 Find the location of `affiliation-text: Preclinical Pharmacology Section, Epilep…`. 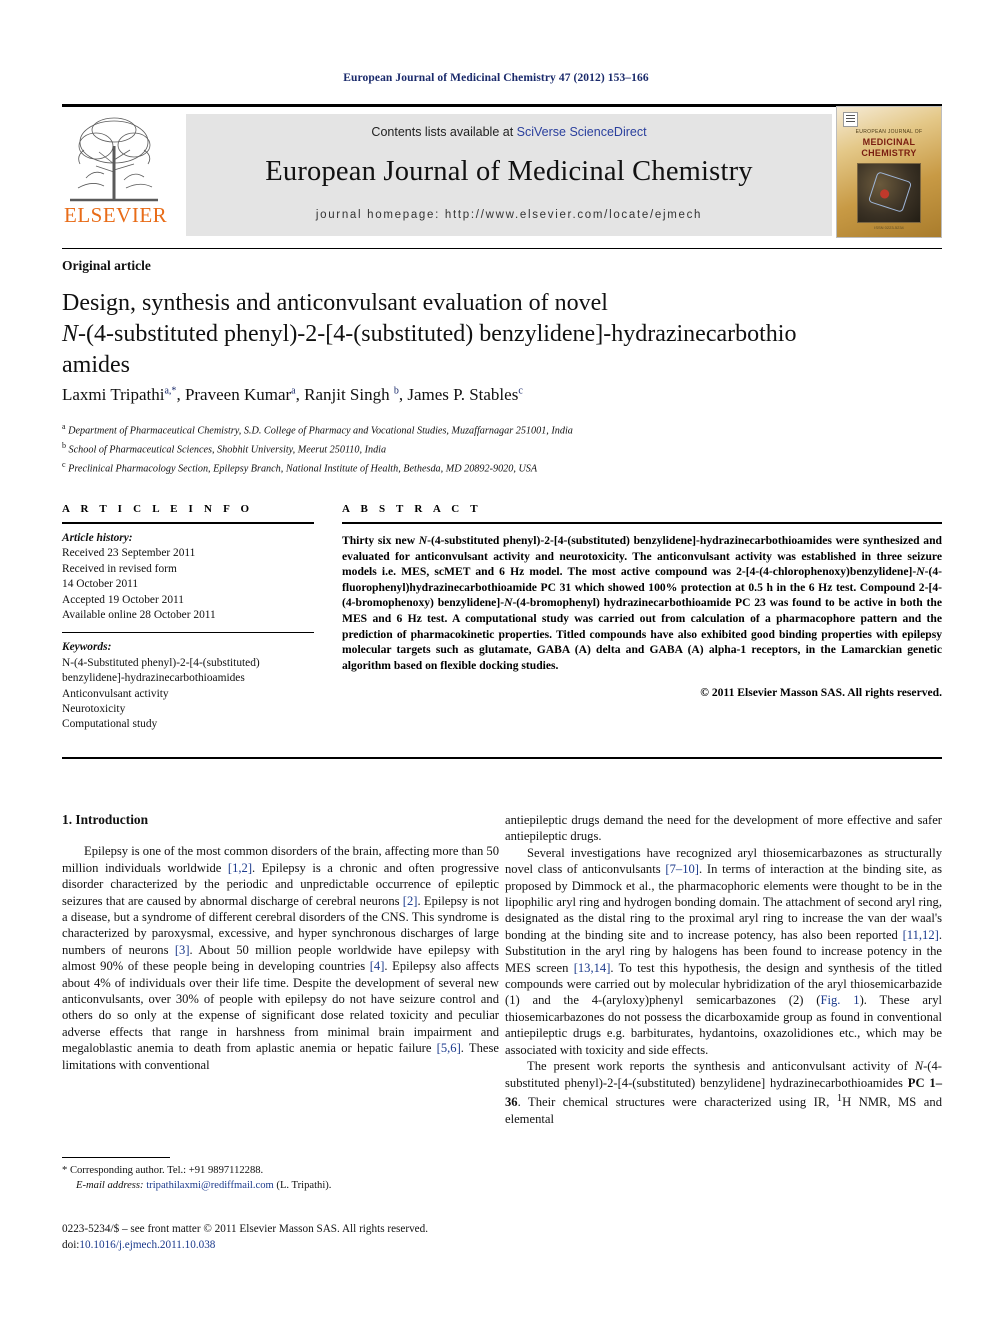

affiliation-text: Preclinical Pharmacology Section, Epilep… is located at coordinates (303, 469).